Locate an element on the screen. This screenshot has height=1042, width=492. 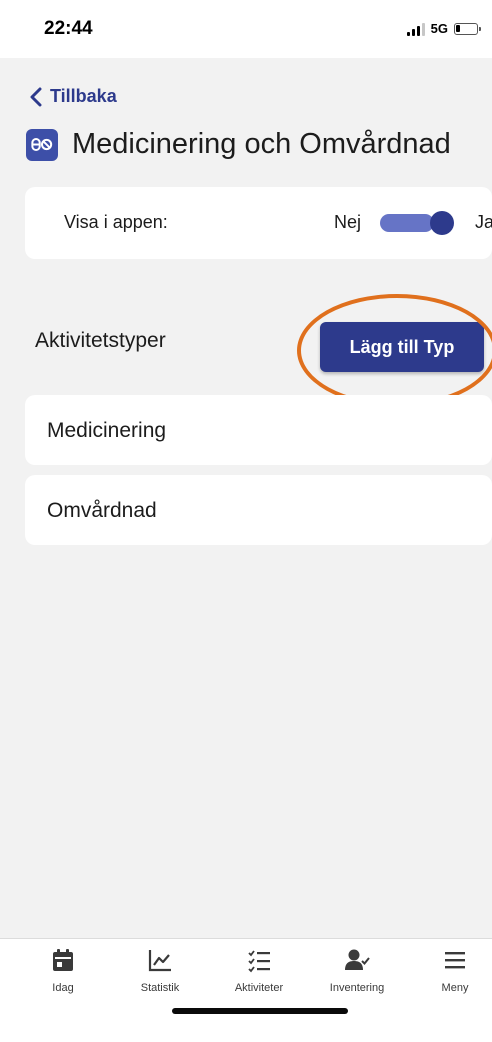
status-bar: 22:44 5G is located at coordinates (246, 29).